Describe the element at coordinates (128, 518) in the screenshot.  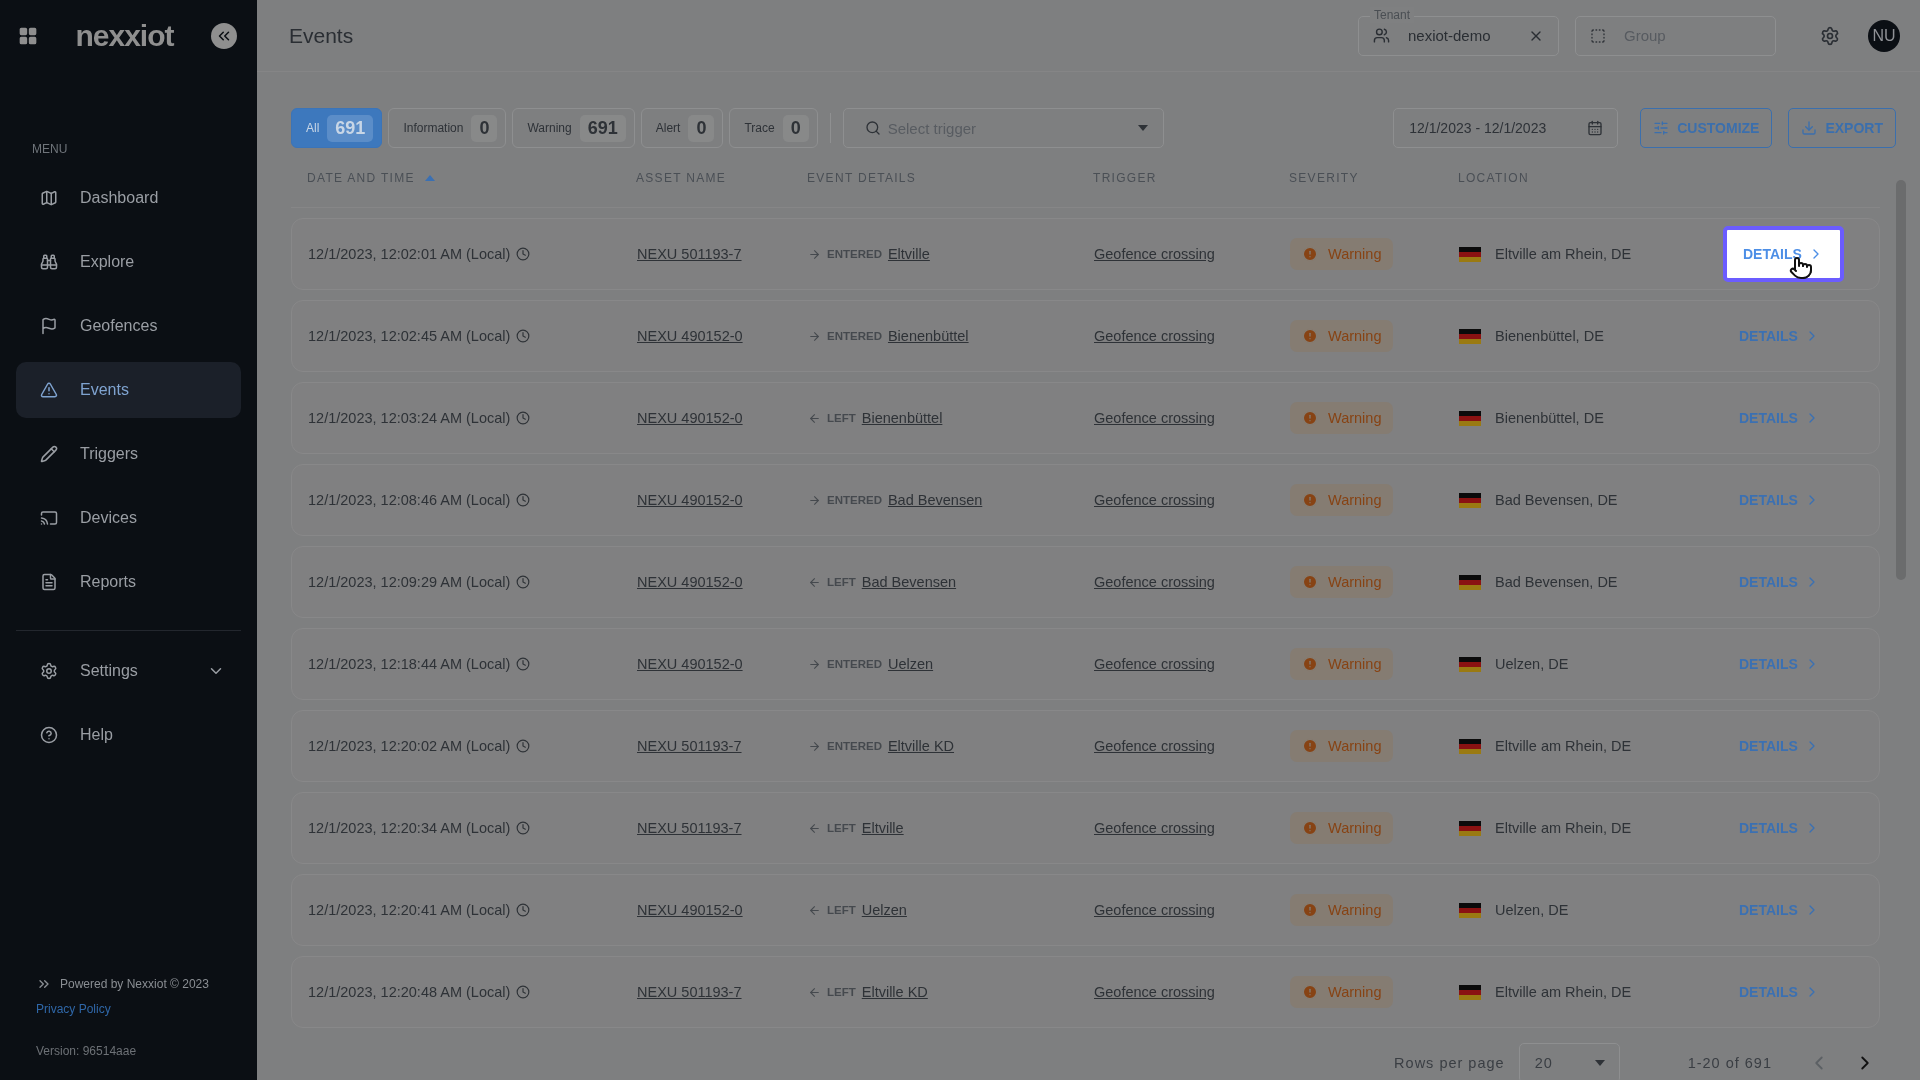
I see `nav-item: Devices` at that location.